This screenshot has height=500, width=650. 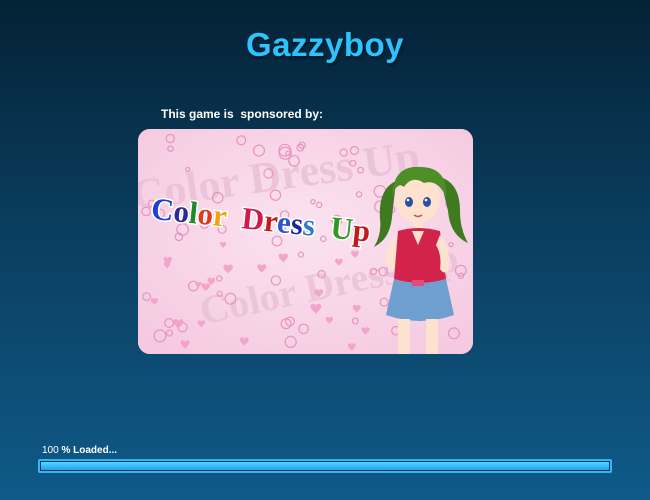 I want to click on sponsor-label: This game is sponsored by:, so click(x=242, y=114).